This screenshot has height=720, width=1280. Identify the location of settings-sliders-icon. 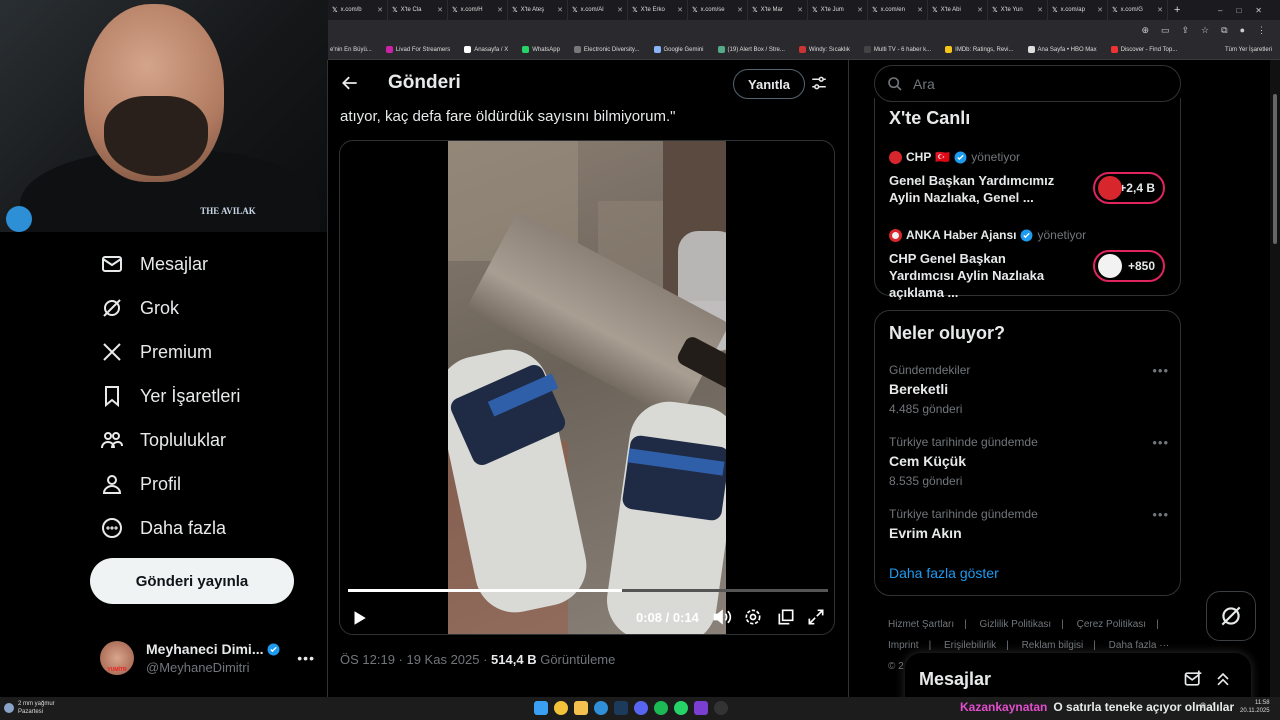
(819, 83).